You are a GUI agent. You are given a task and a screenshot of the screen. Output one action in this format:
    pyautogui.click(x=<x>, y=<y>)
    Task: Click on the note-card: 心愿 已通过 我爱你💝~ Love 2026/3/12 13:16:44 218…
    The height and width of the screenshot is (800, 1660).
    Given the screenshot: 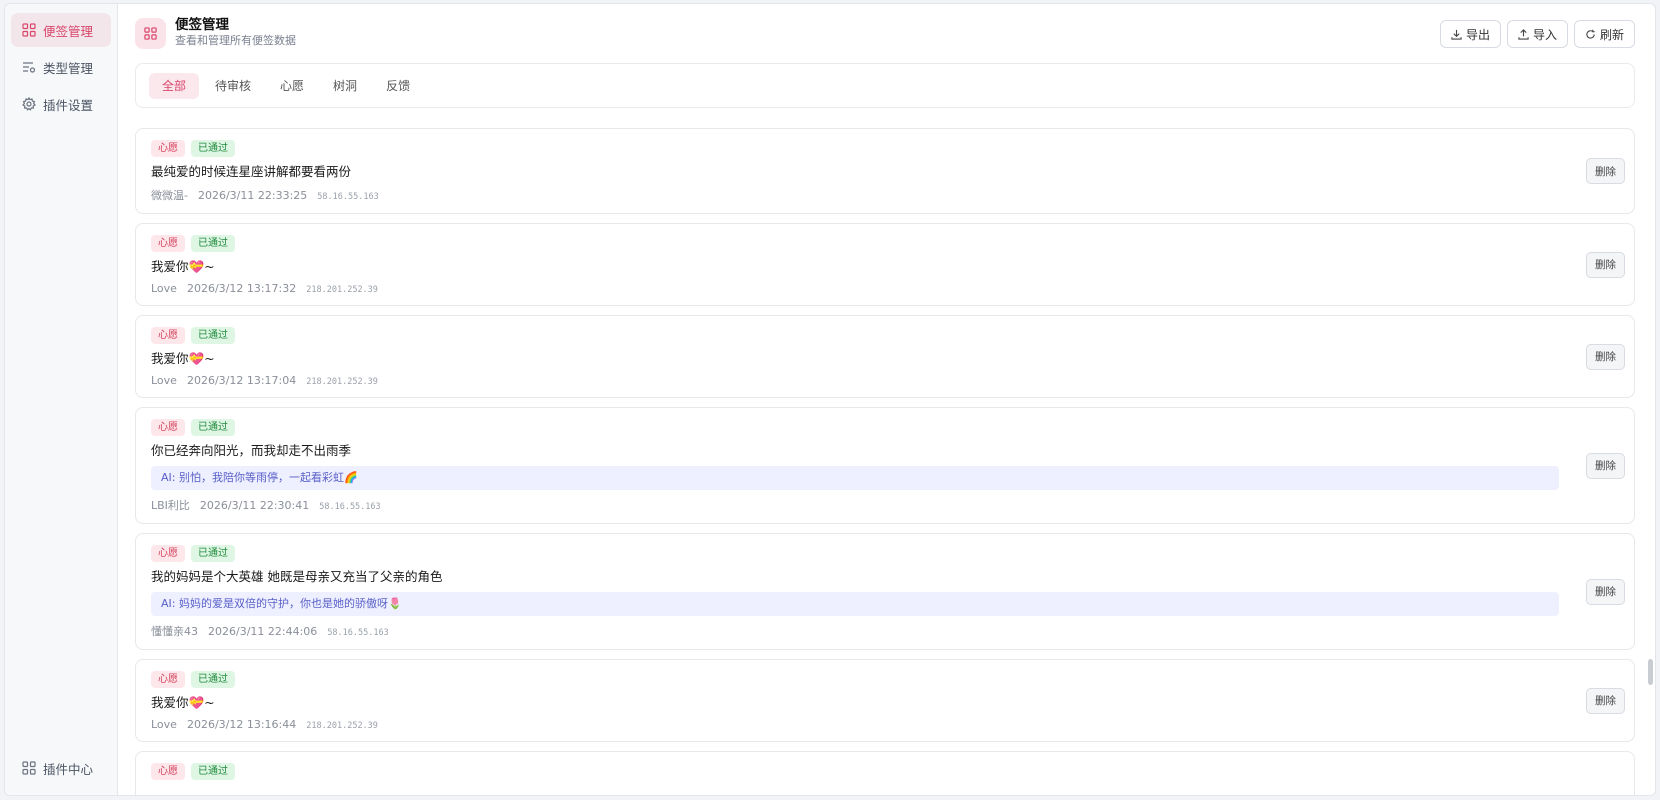 What is the action you would take?
    pyautogui.click(x=885, y=700)
    